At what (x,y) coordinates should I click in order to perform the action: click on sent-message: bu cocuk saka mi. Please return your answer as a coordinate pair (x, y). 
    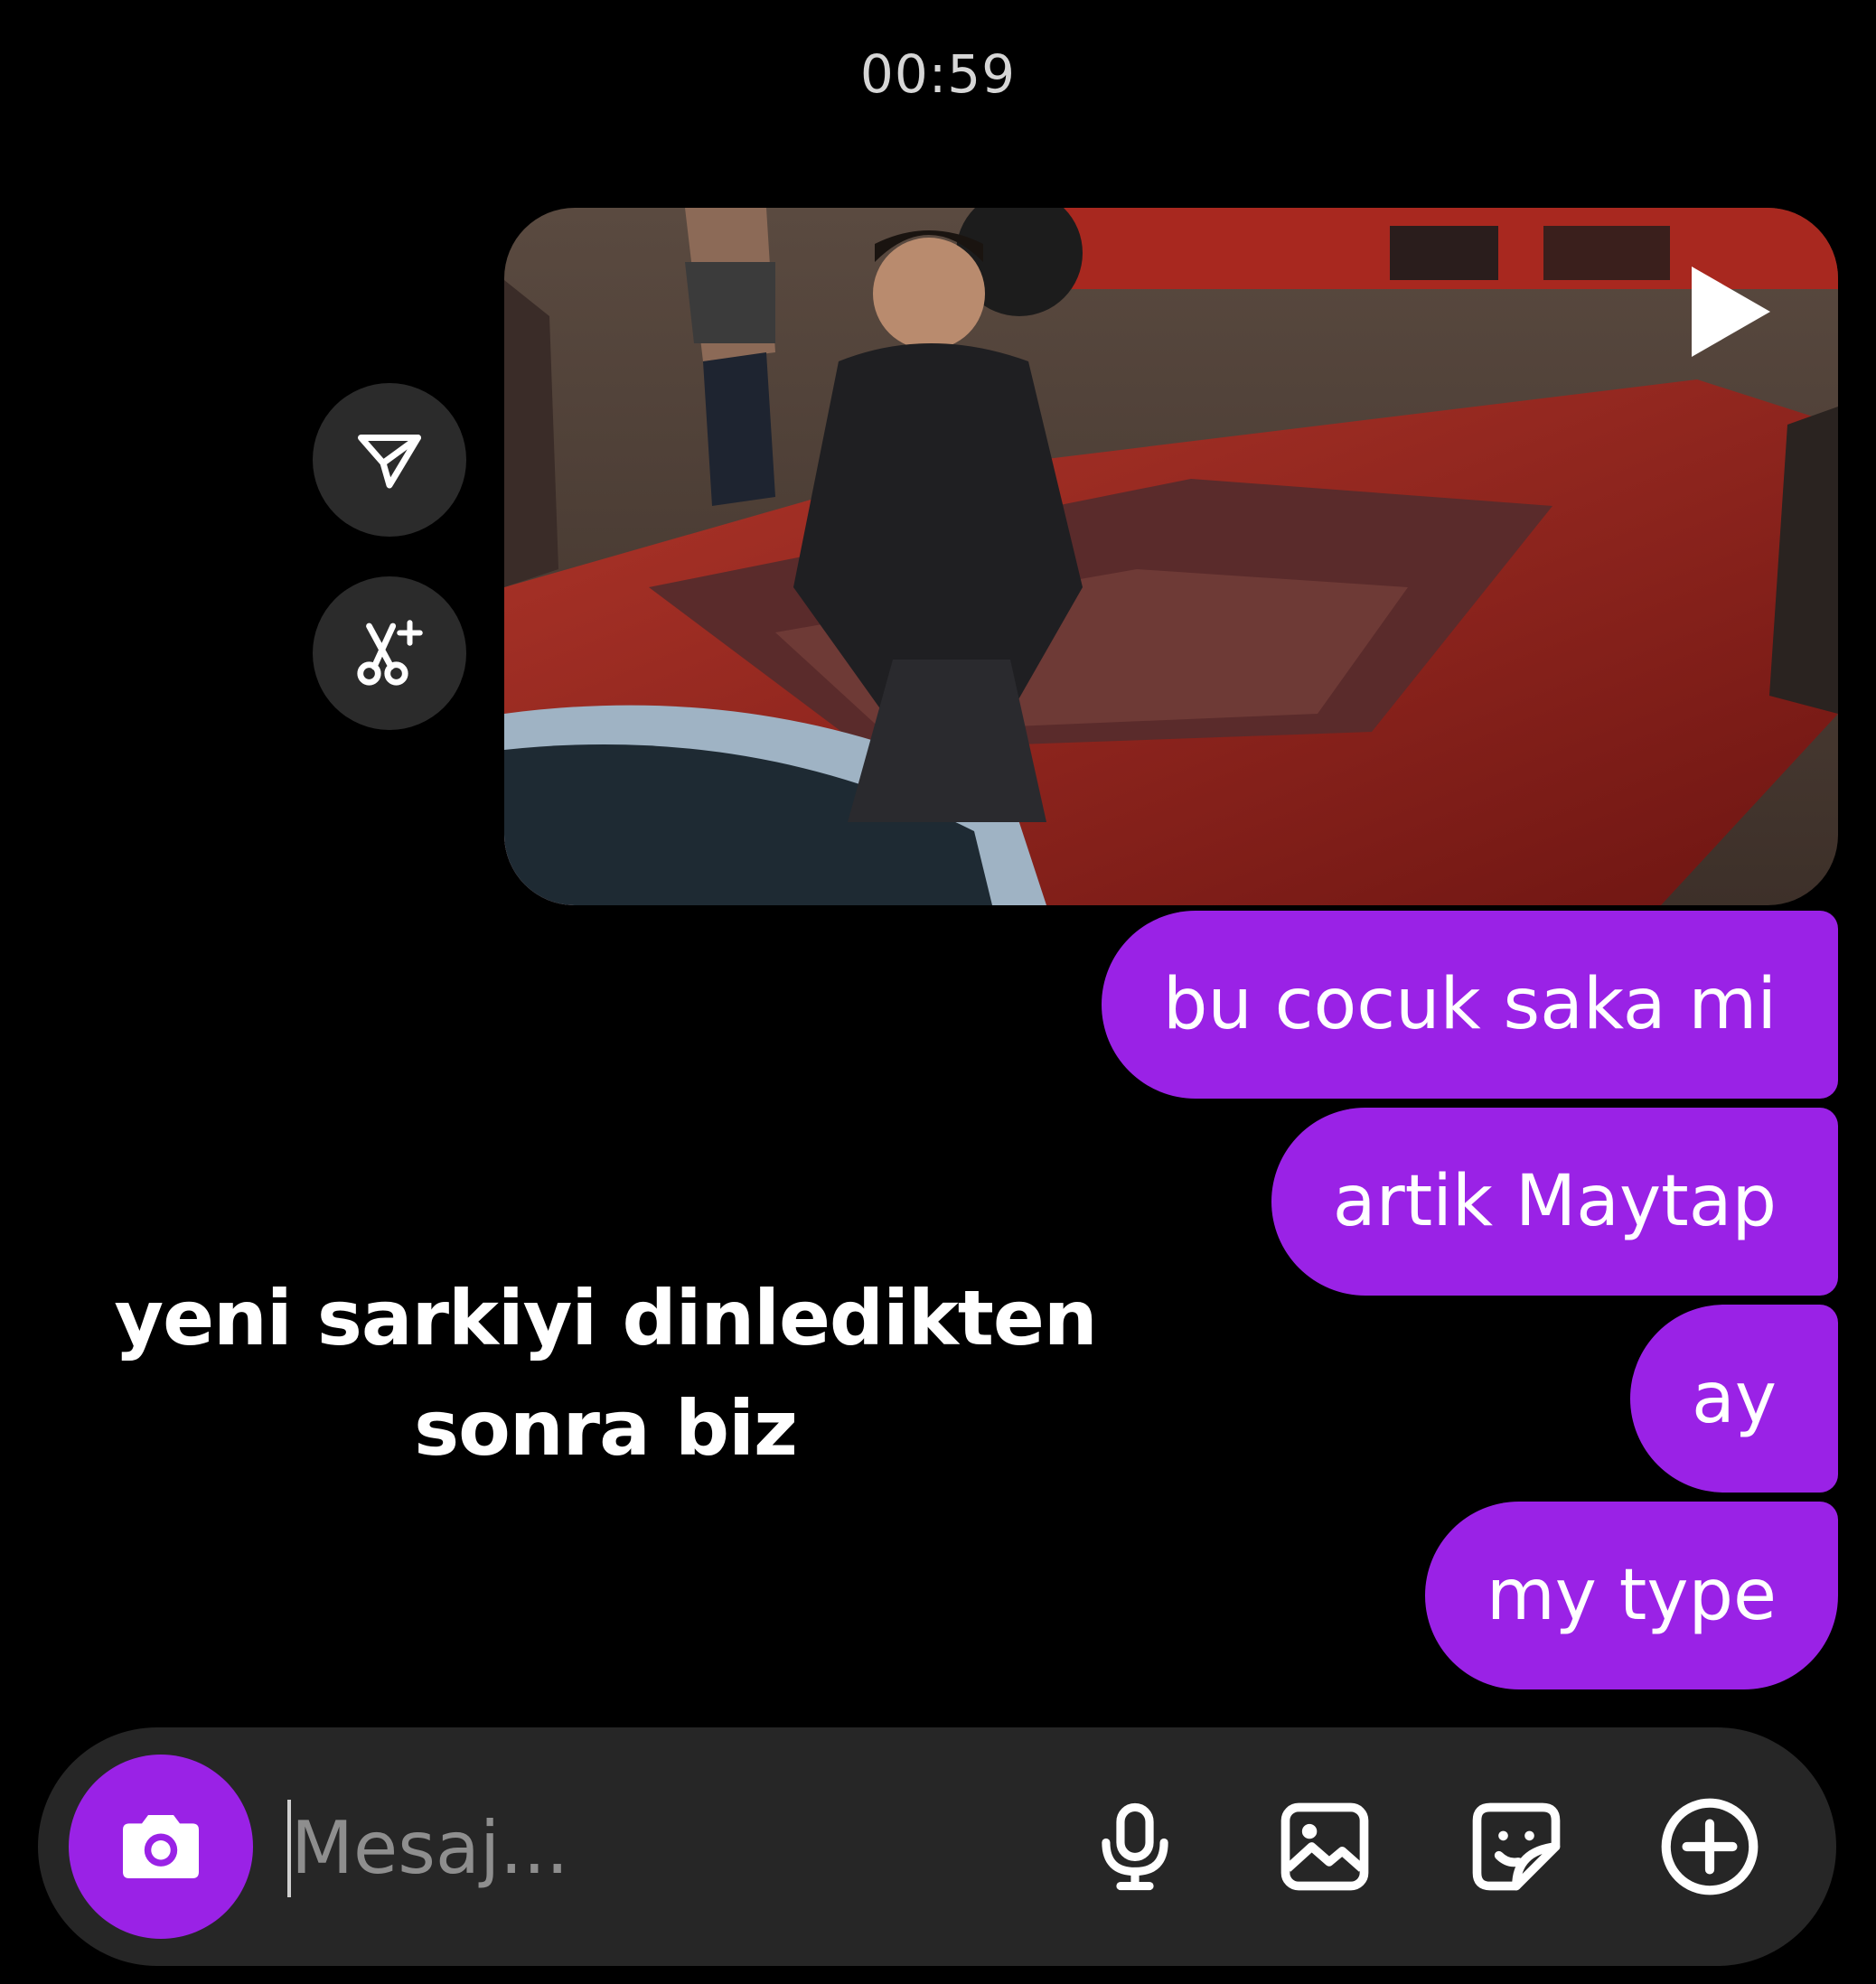
    Looking at the image, I should click on (1469, 1005).